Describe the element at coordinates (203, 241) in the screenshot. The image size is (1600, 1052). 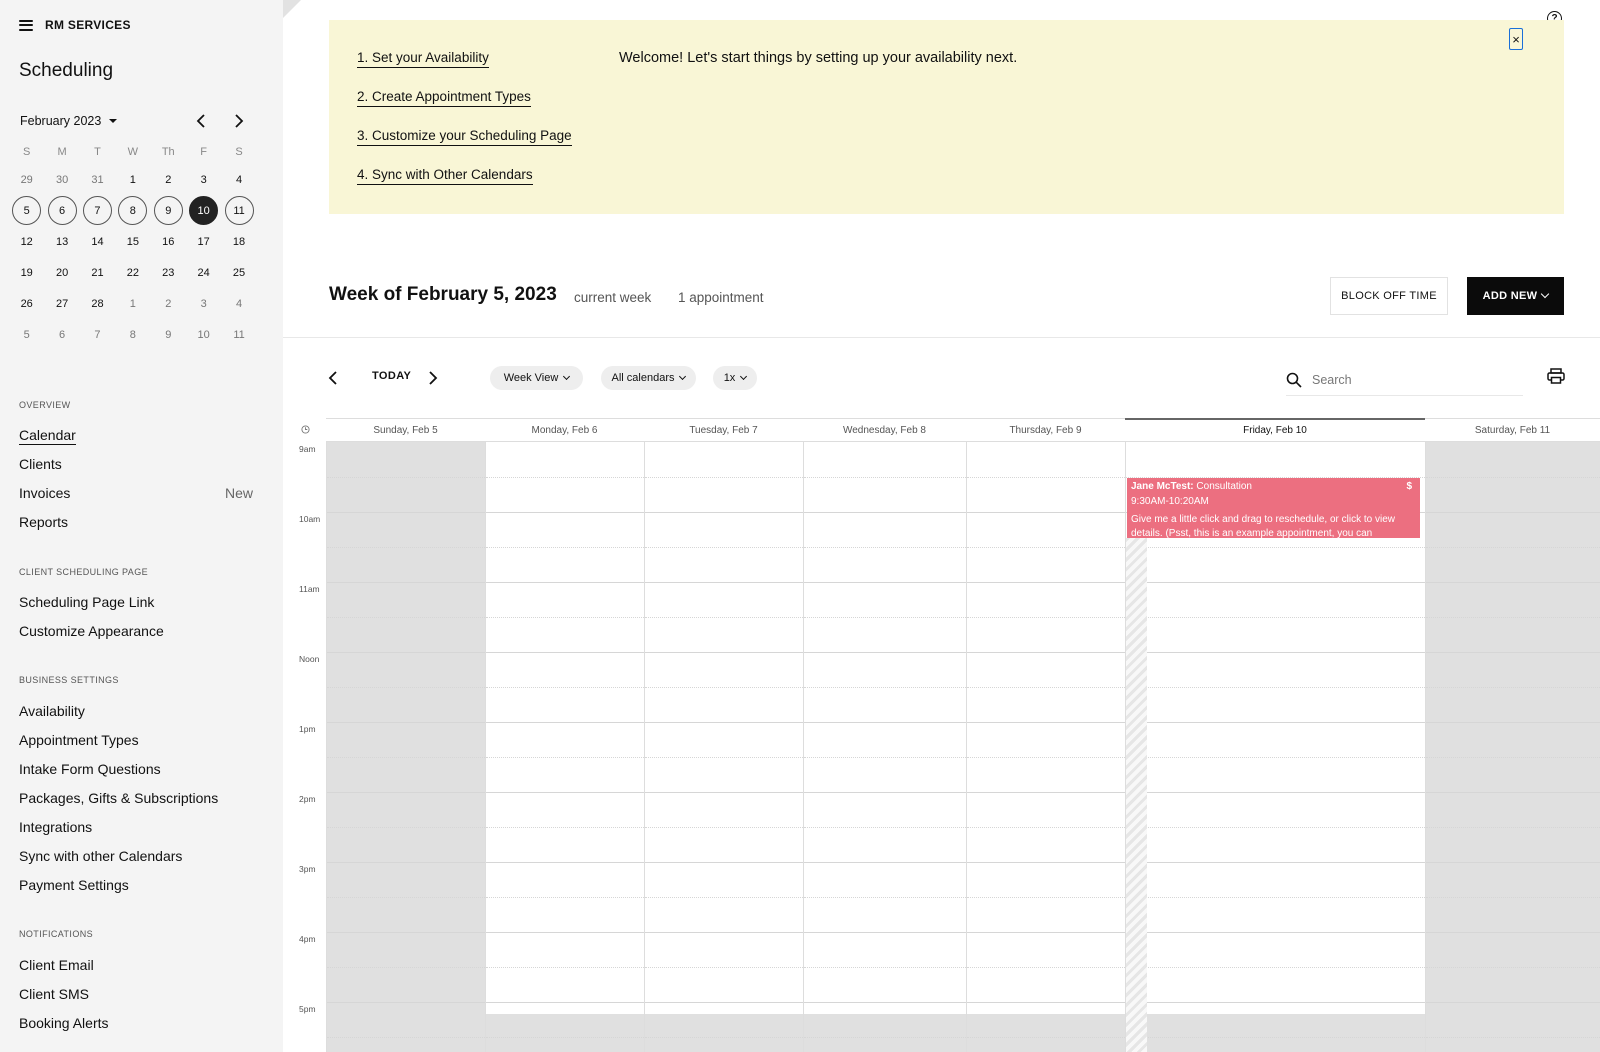
I see `mini-calendar-day: 17` at that location.